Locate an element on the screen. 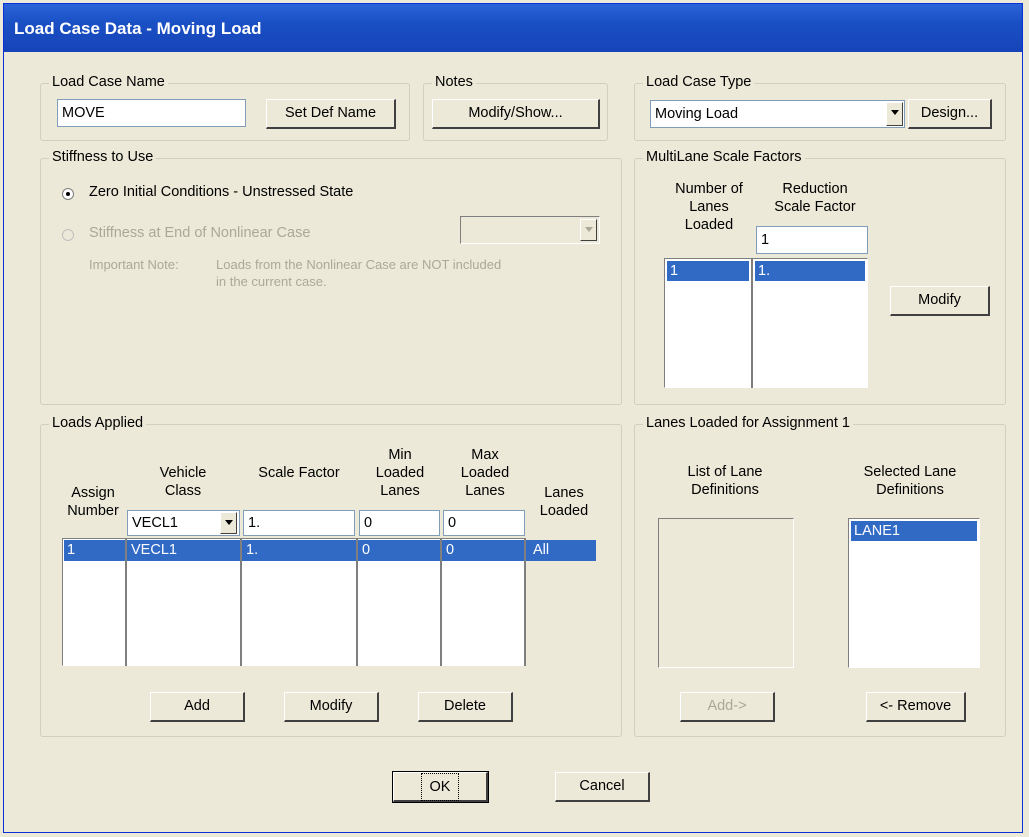  group-label: MultiLane Scale Factors is located at coordinates (724, 157).